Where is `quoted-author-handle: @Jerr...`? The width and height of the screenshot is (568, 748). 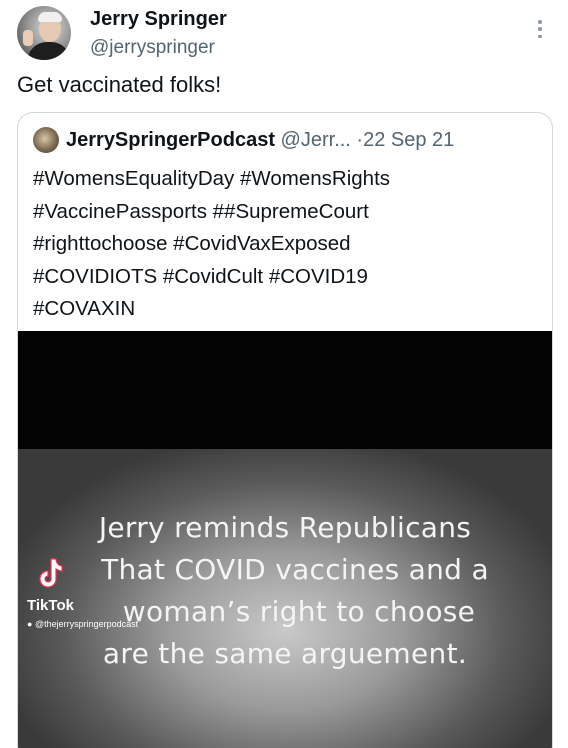
quoted-author-handle: @Jerr... is located at coordinates (315, 140).